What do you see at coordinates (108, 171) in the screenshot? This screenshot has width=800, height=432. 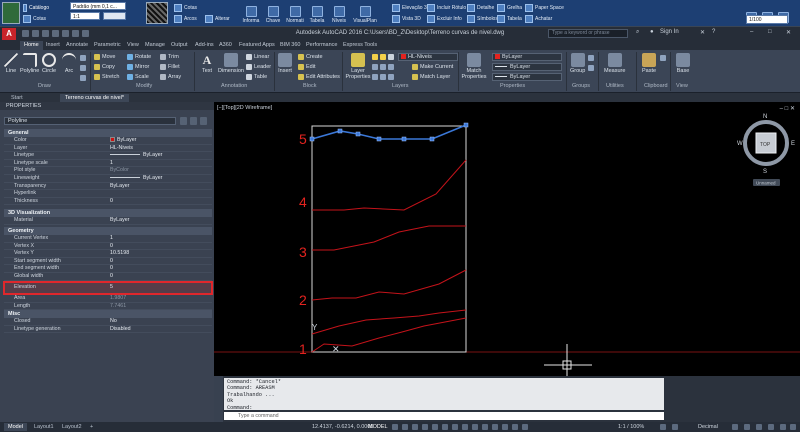 I see `prop-row: Plot style ByColor` at bounding box center [108, 171].